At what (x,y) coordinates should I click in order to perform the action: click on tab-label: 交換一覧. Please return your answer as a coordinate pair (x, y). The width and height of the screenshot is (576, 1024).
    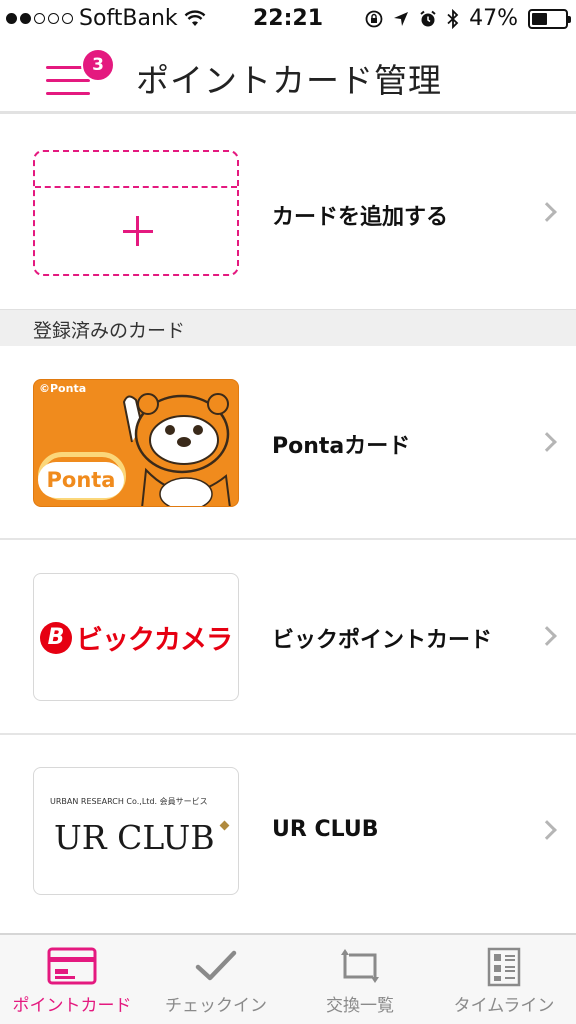
    Looking at the image, I should click on (360, 1006).